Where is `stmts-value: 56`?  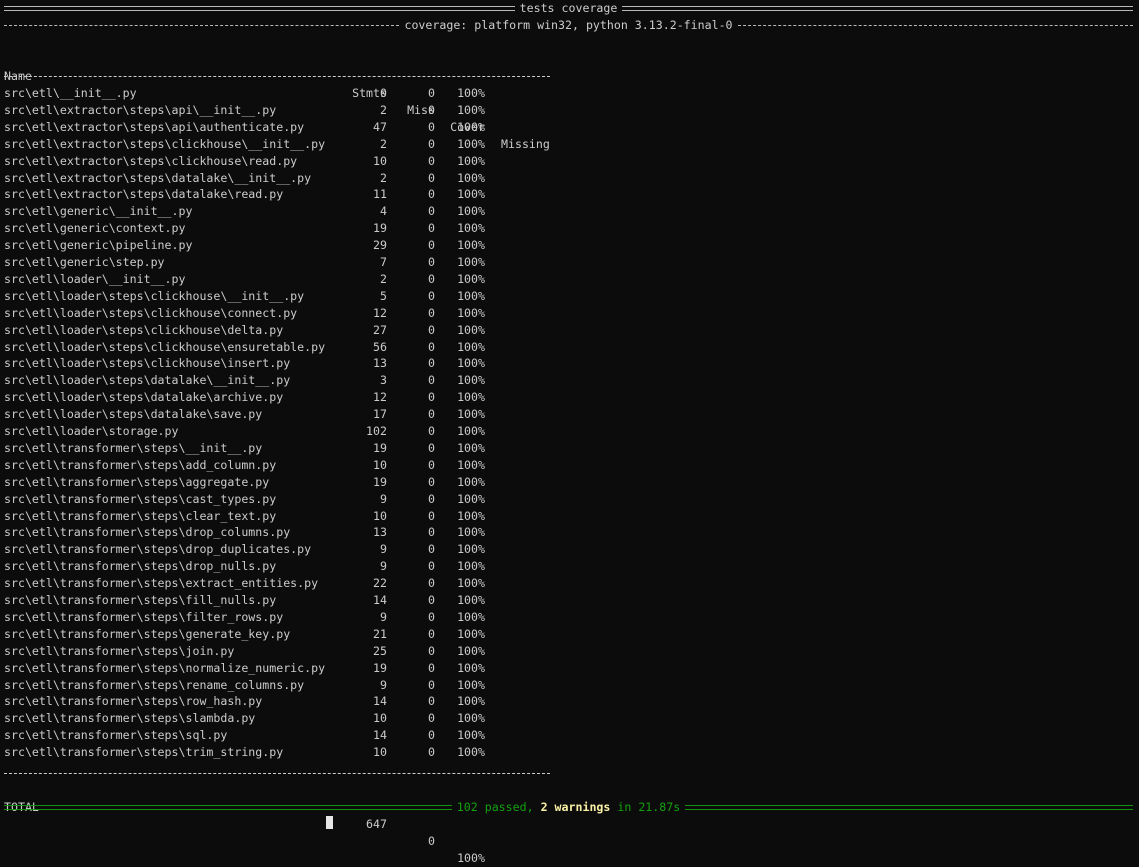 stmts-value: 56 is located at coordinates (380, 346).